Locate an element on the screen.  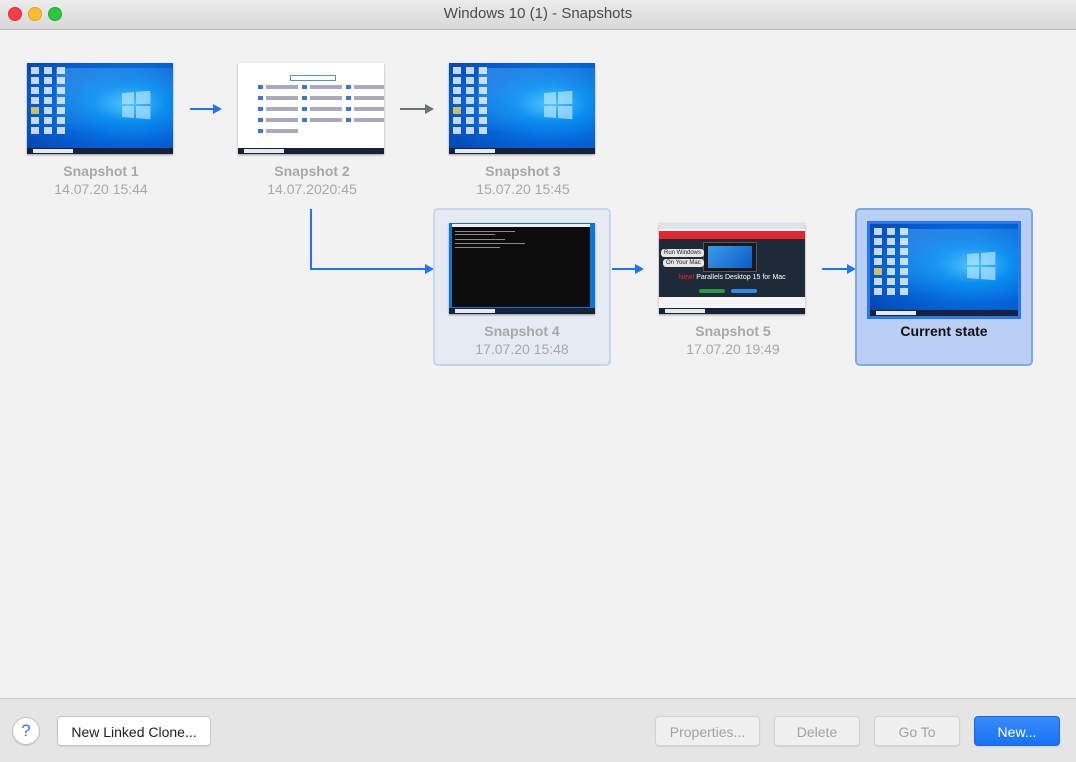
settings-search-box is located at coordinates (313, 78).